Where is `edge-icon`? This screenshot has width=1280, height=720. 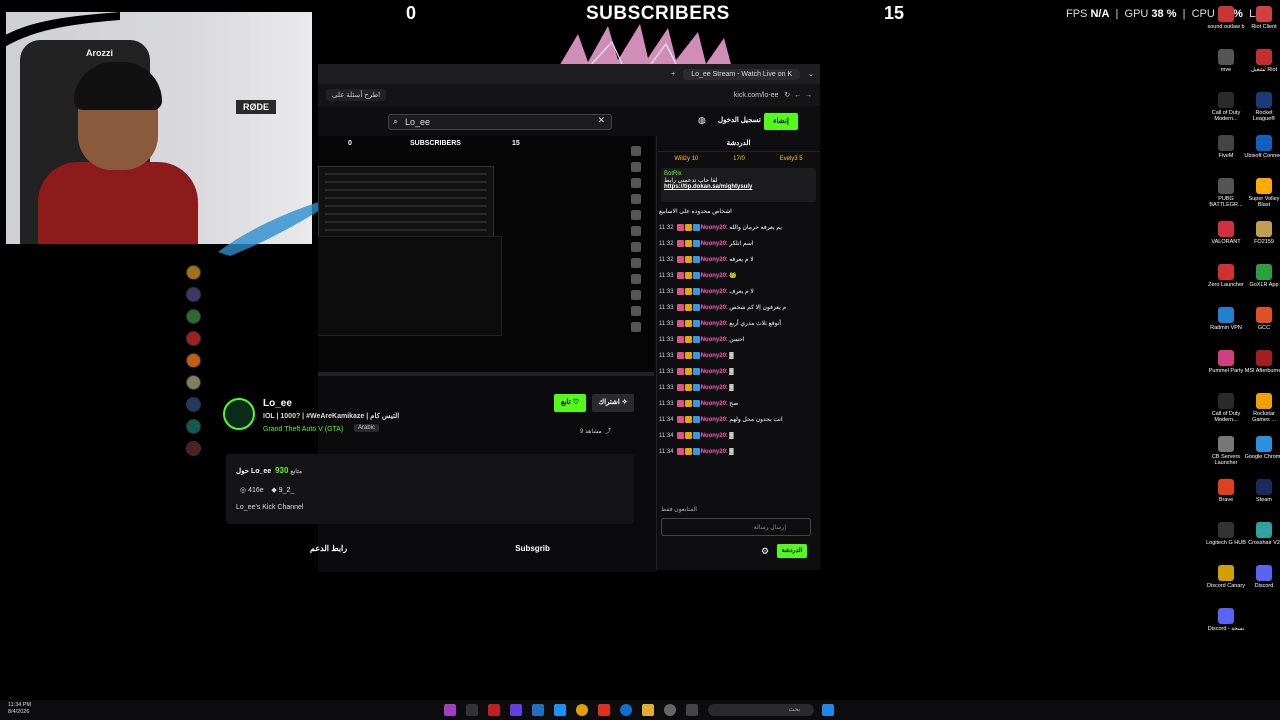 edge-icon is located at coordinates (626, 710).